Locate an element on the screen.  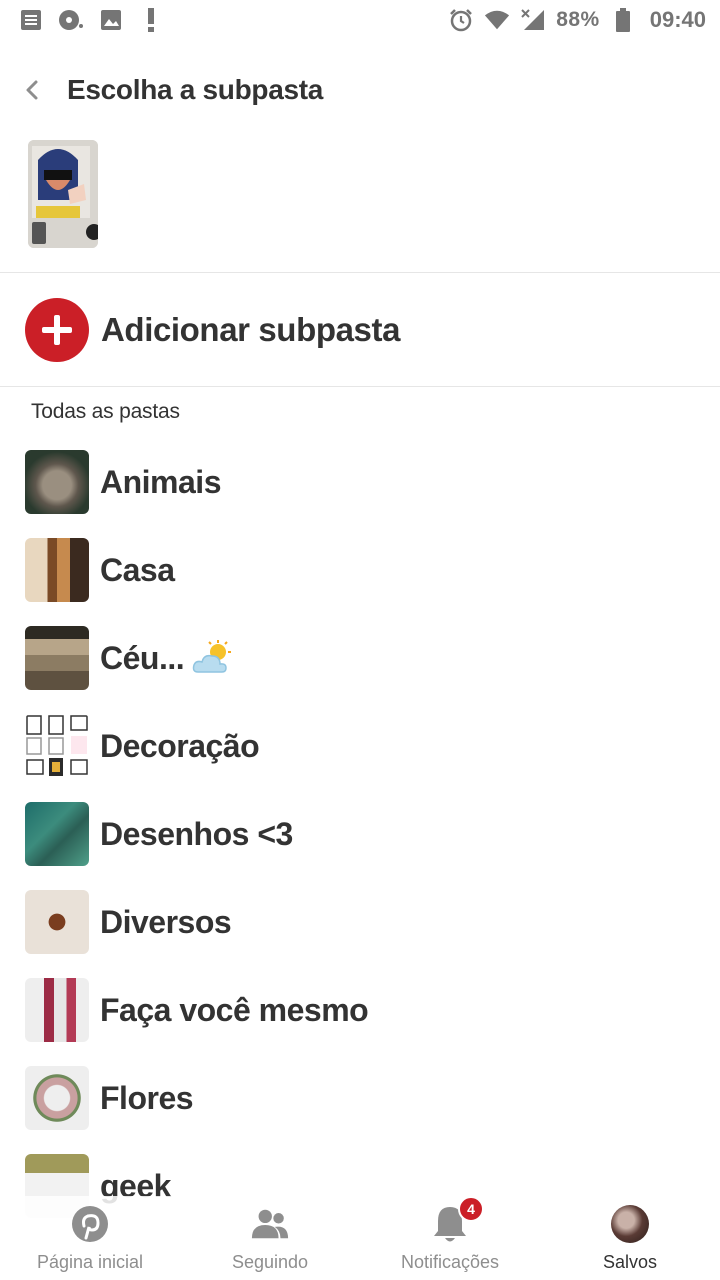
alert-icon is located at coordinates (151, 20).